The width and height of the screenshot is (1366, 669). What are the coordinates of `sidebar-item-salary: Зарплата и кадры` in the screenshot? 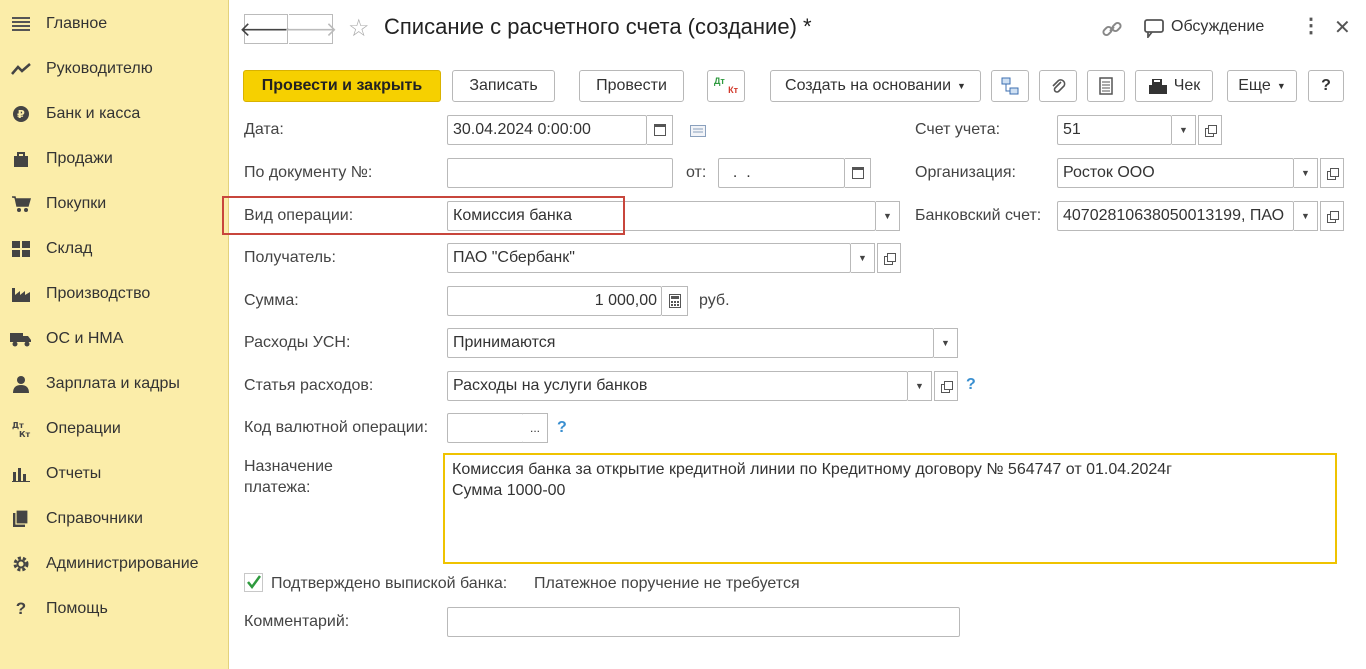 It's located at (114, 384).